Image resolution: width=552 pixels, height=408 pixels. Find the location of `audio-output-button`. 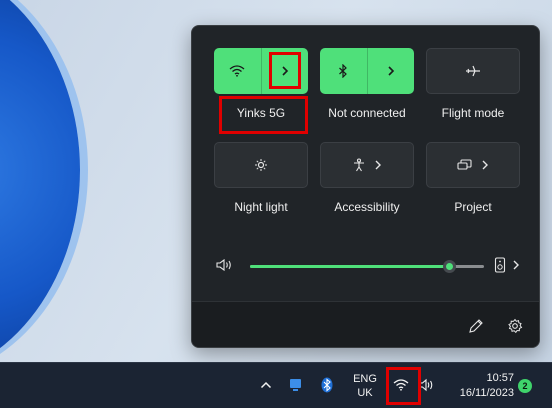

audio-output-button is located at coordinates (507, 265).